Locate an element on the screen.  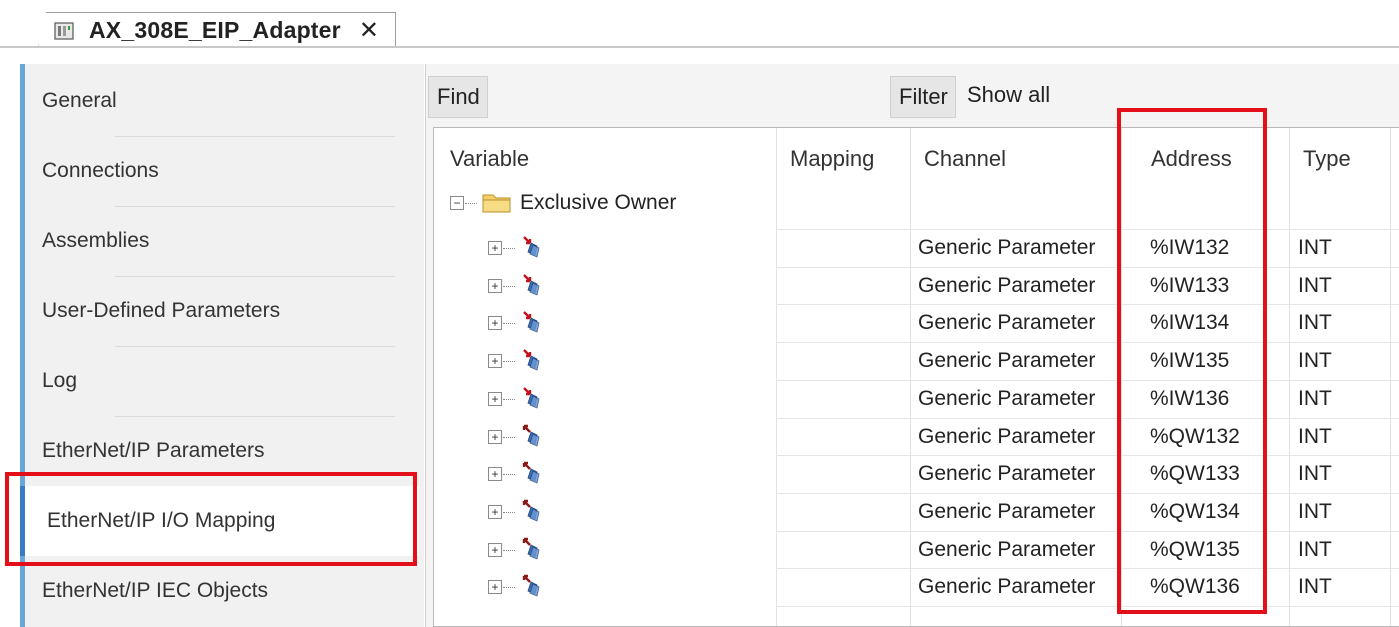
table-row: + Generic Parameter %IW134 INT is located at coordinates (916, 323).